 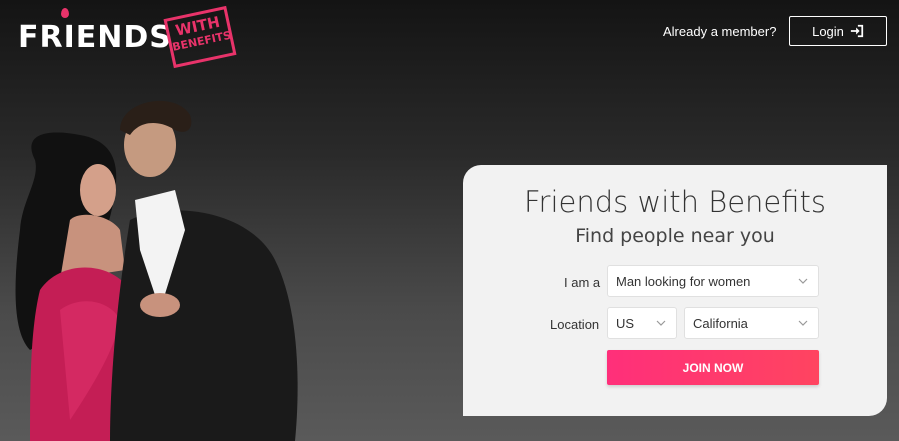 I want to click on page-title: Friends with Benefits, so click(x=675, y=202).